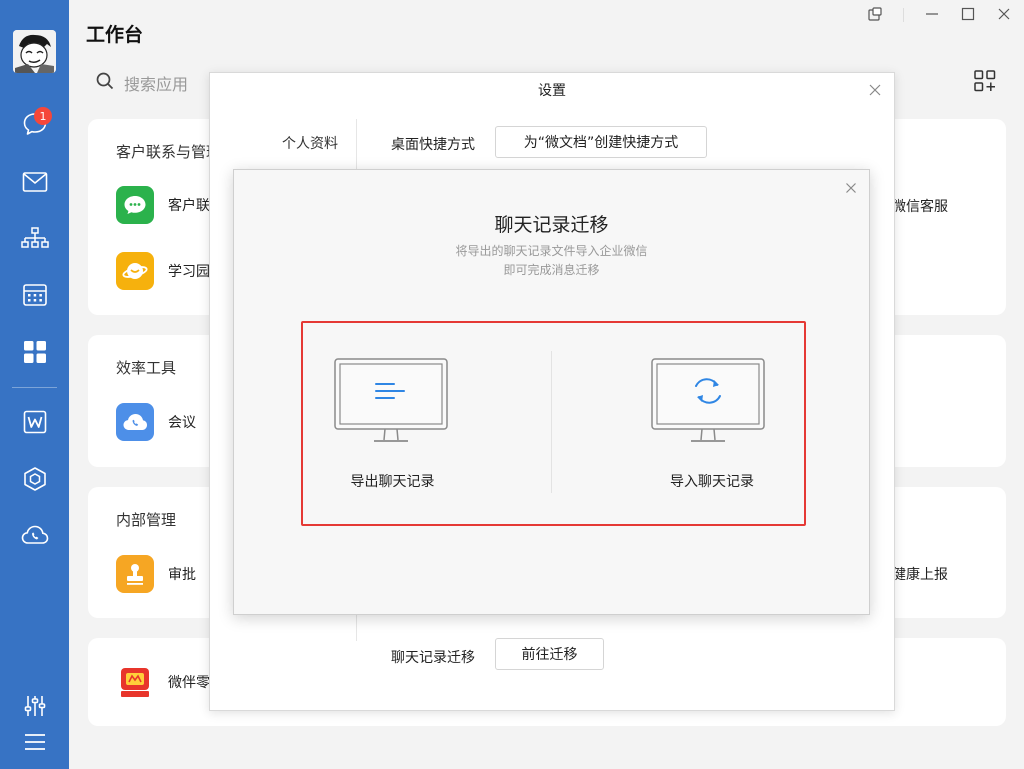 The image size is (1024, 769). I want to click on sidebar-item-mail, so click(34, 182).